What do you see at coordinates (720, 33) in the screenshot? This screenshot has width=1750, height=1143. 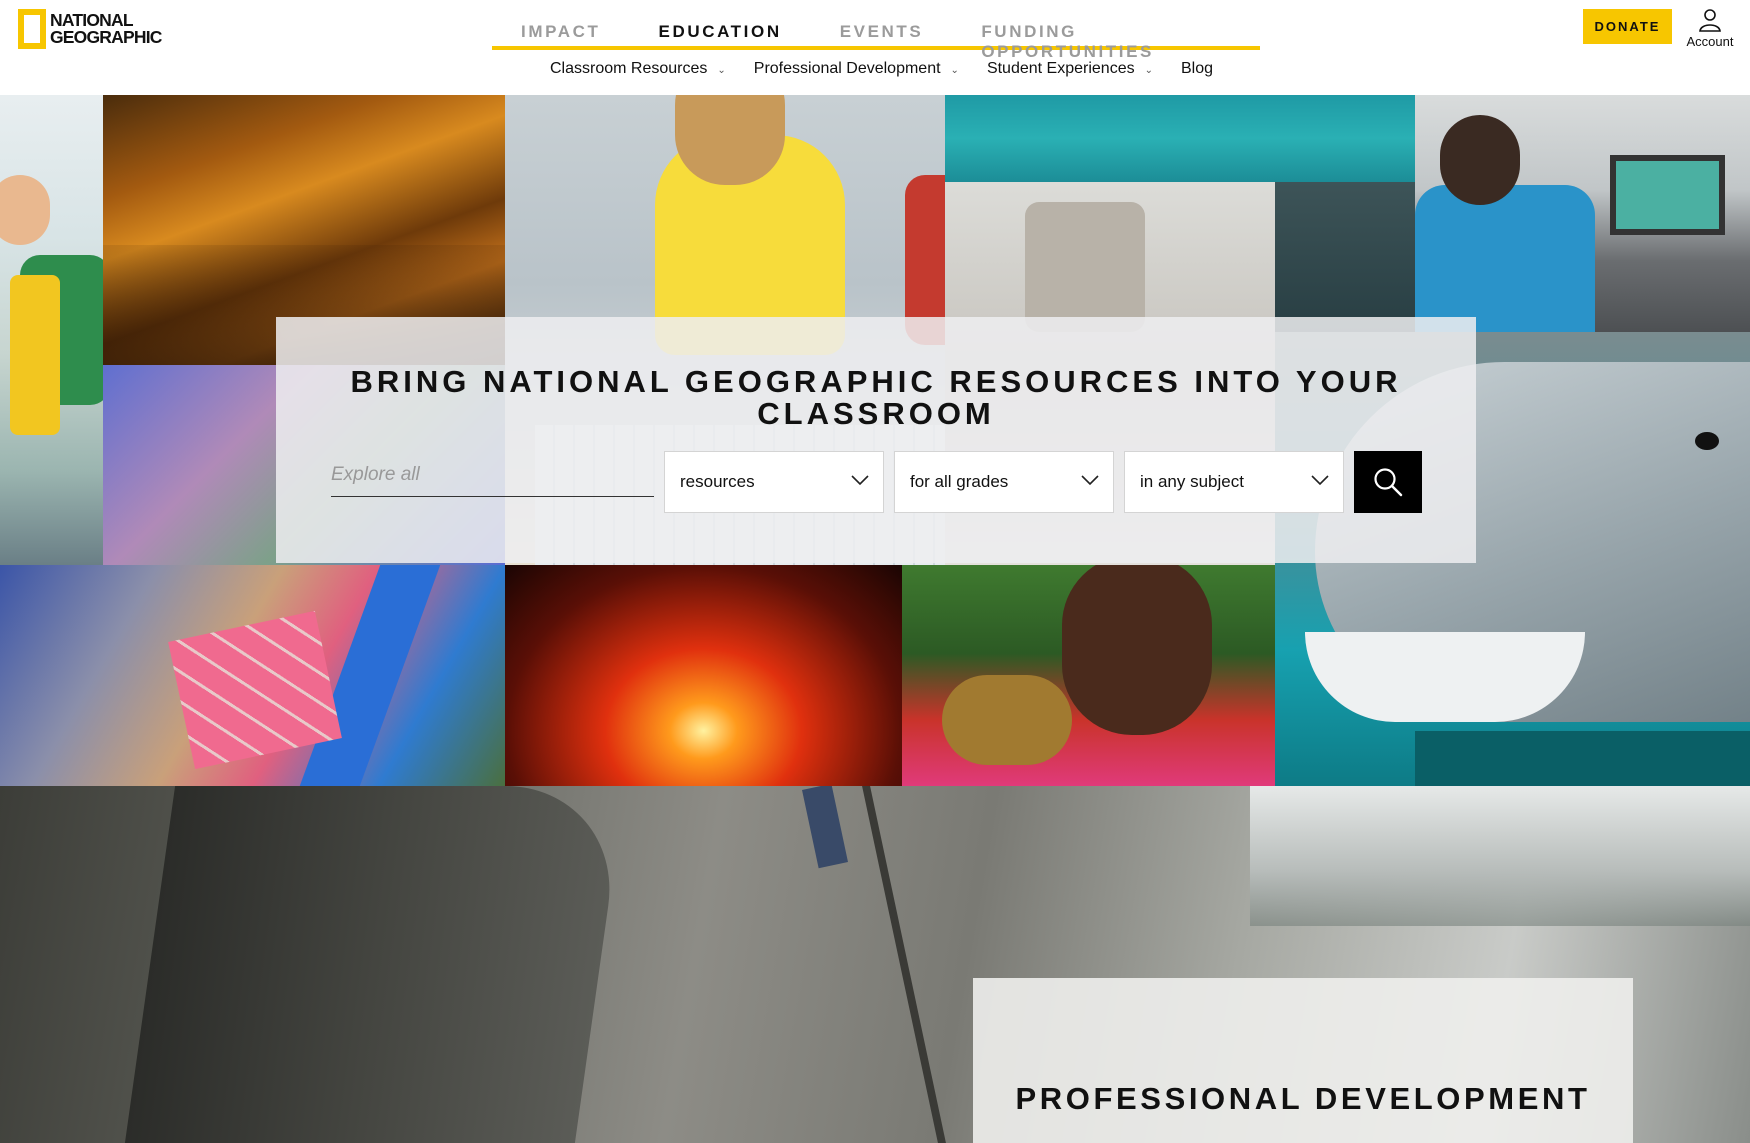 I see `nav-education: EDUCATION` at bounding box center [720, 33].